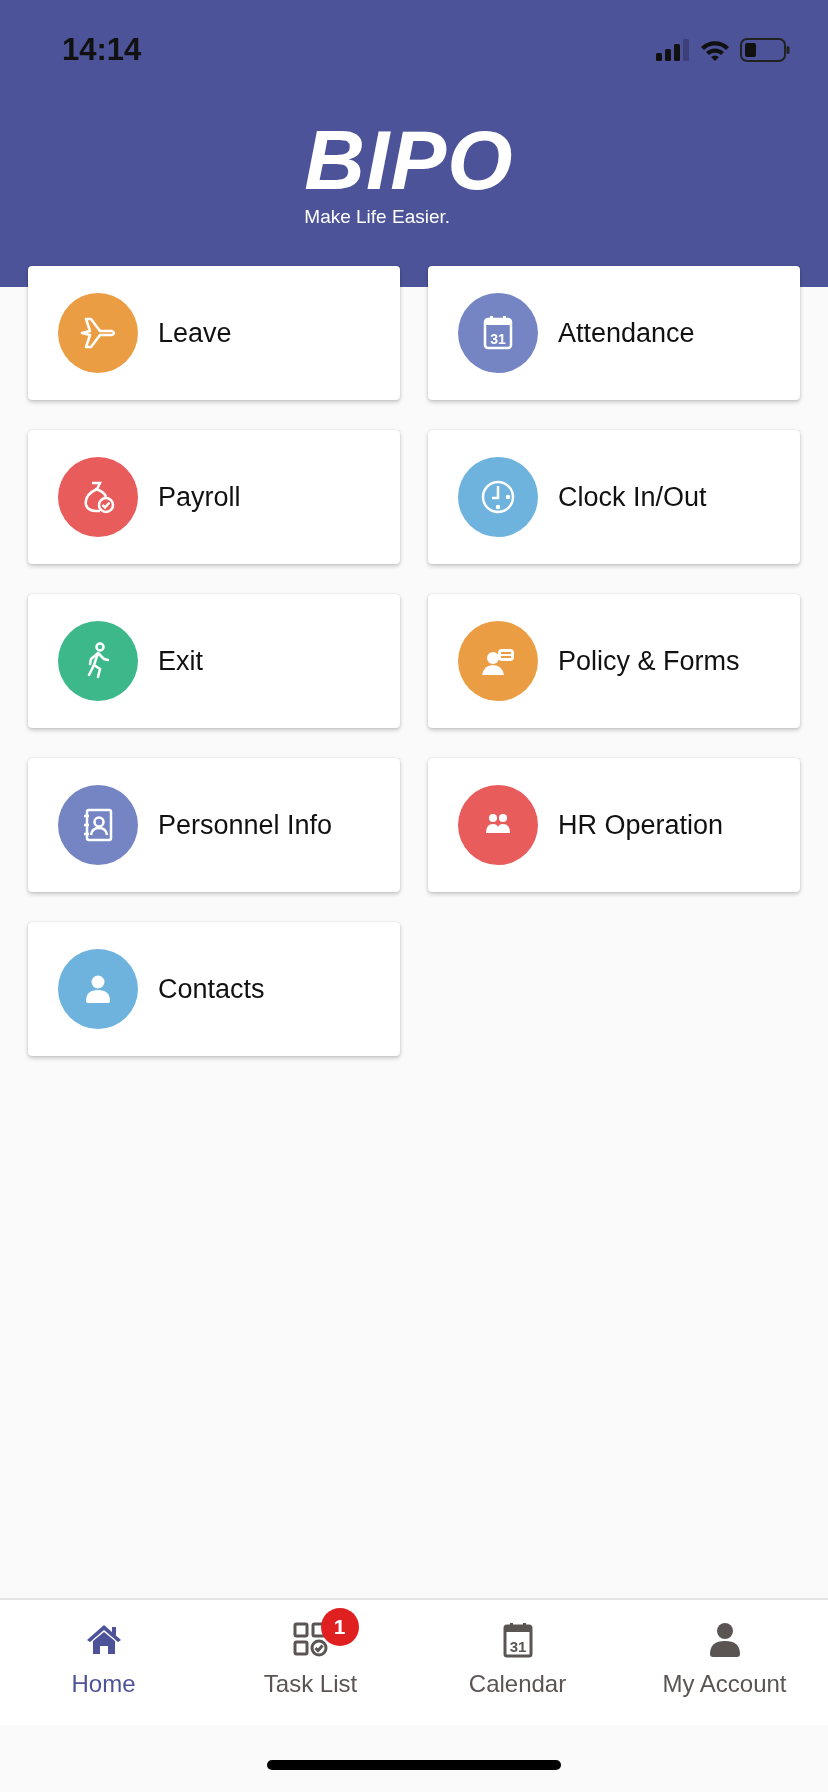 The height and width of the screenshot is (1792, 828). Describe the element at coordinates (339, 1627) in the screenshot. I see `notification-badge: 1` at that location.